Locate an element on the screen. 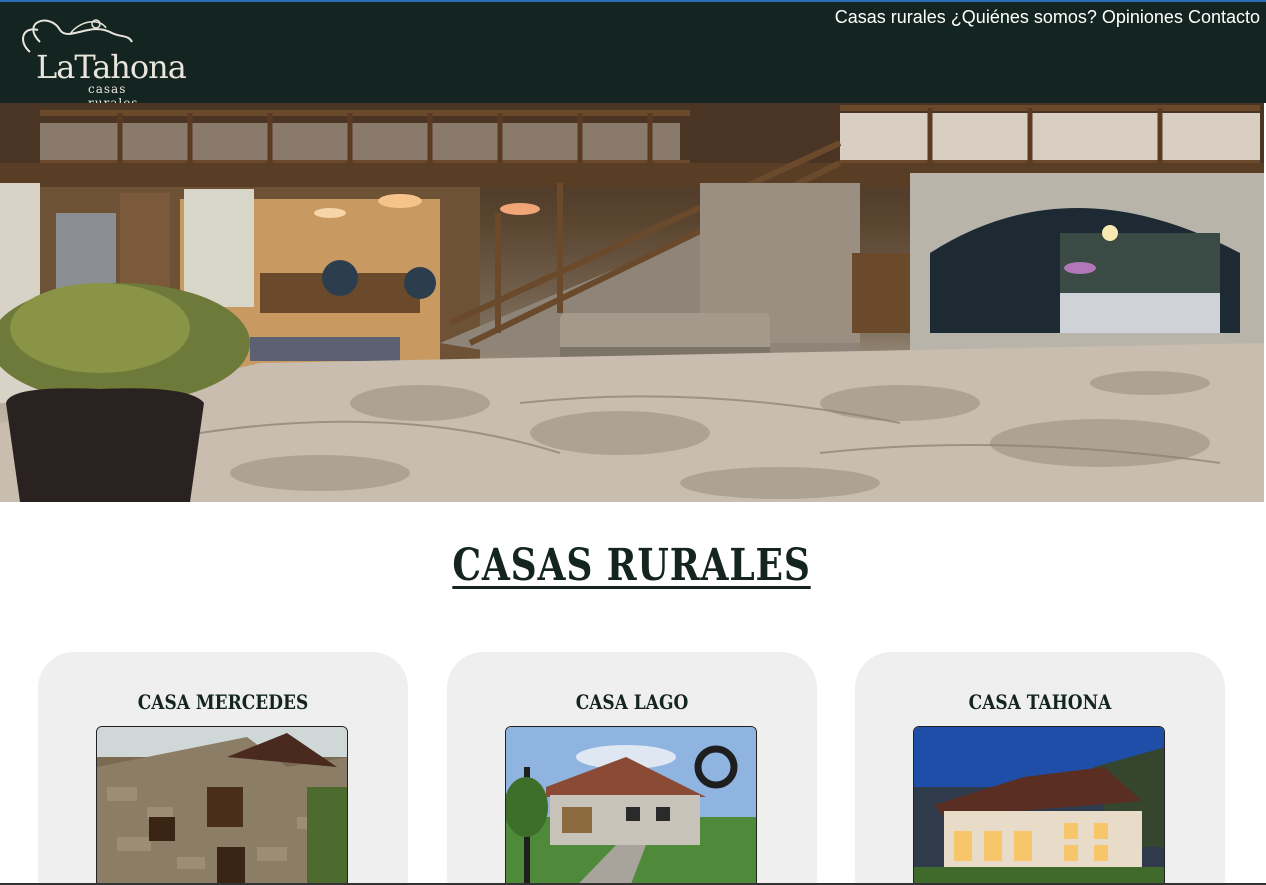  nav-quienes-somos: ¿Quiénes somos? is located at coordinates (1024, 17).